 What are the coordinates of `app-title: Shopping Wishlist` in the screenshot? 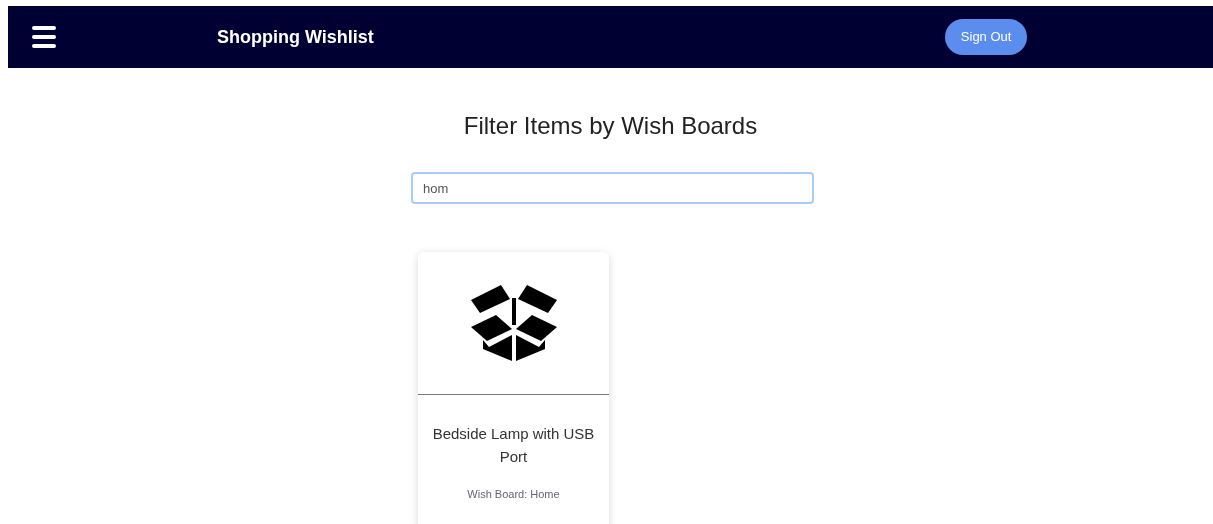 It's located at (295, 37).